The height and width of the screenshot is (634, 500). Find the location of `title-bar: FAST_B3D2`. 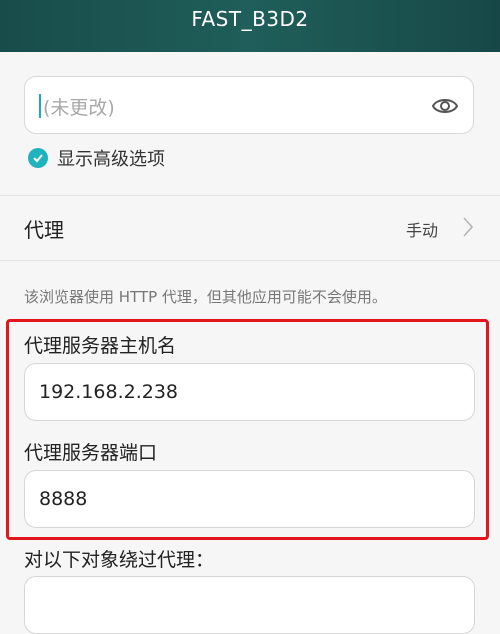

title-bar: FAST_B3D2 is located at coordinates (250, 26).